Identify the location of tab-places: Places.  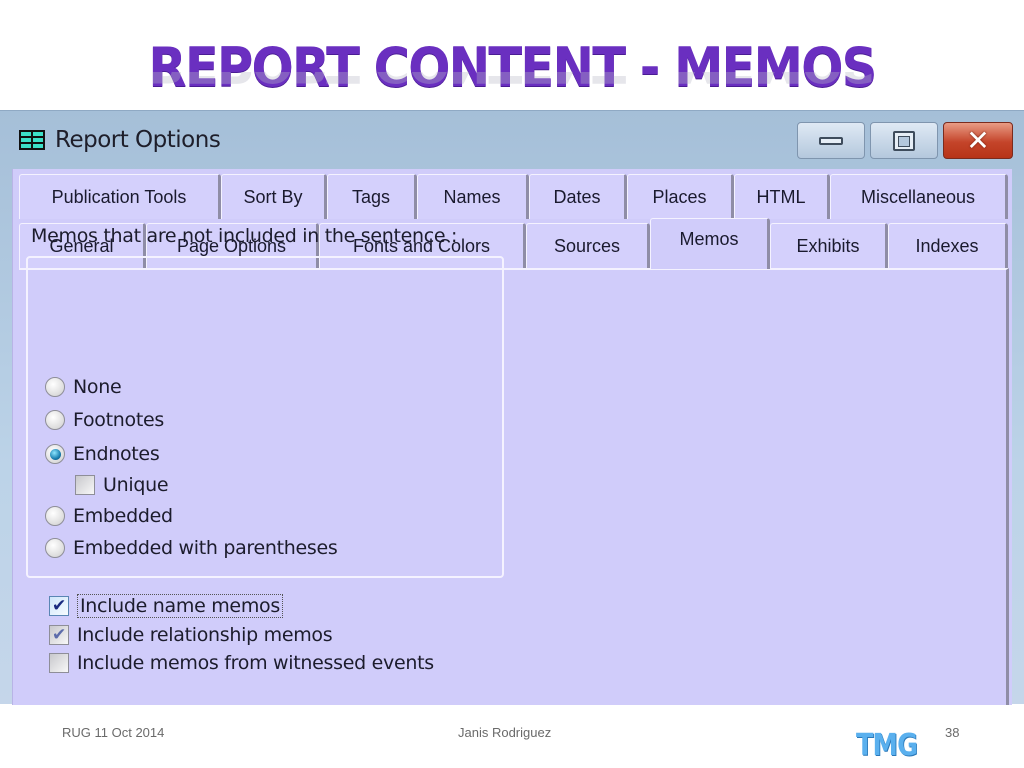
(680, 196).